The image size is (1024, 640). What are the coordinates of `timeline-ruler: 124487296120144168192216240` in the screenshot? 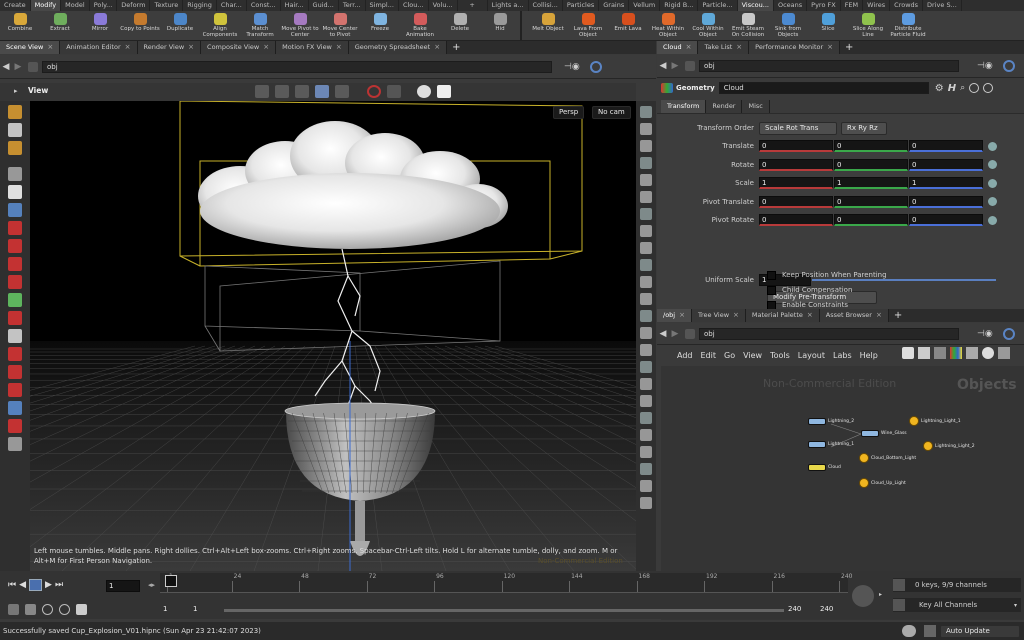 It's located at (506, 583).